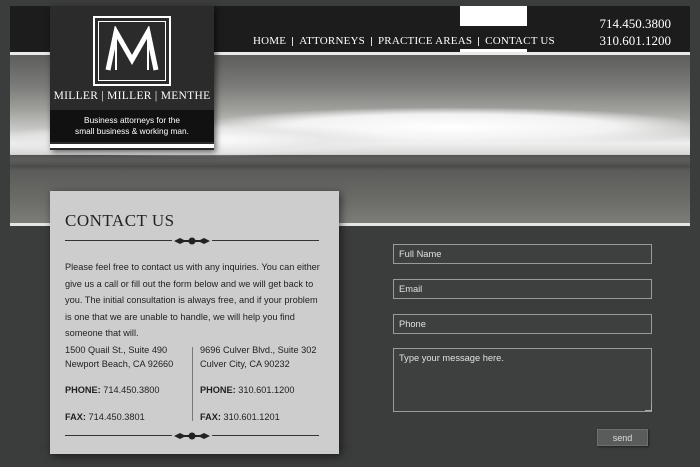 Image resolution: width=700 pixels, height=467 pixels. I want to click on nav-home: HOME, so click(269, 41).